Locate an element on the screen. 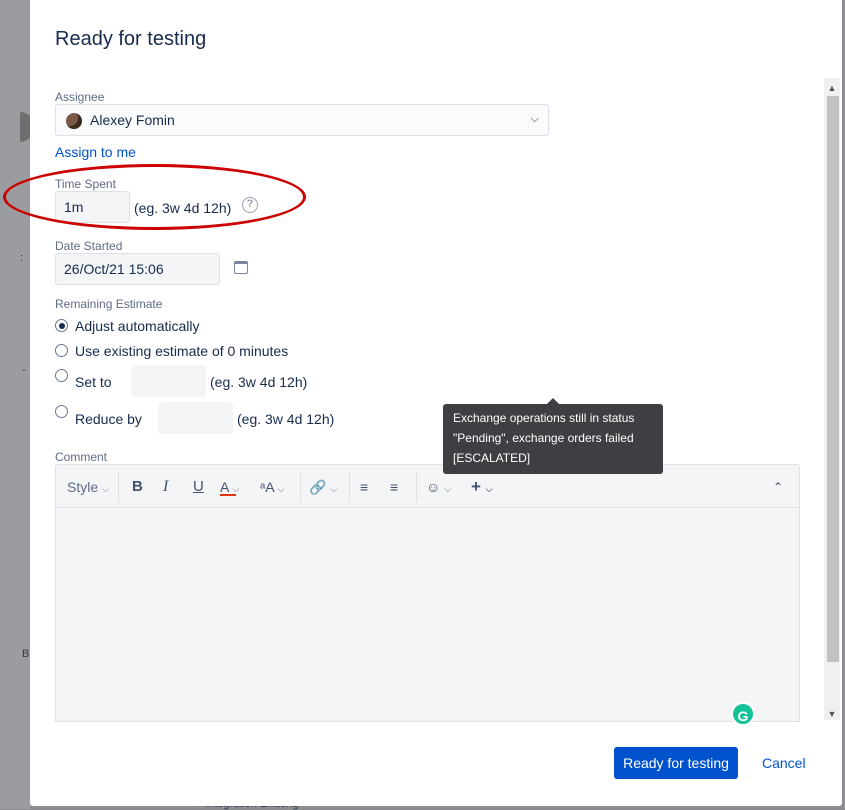 The image size is (845, 810). scrollbar-thumb is located at coordinates (833, 379).